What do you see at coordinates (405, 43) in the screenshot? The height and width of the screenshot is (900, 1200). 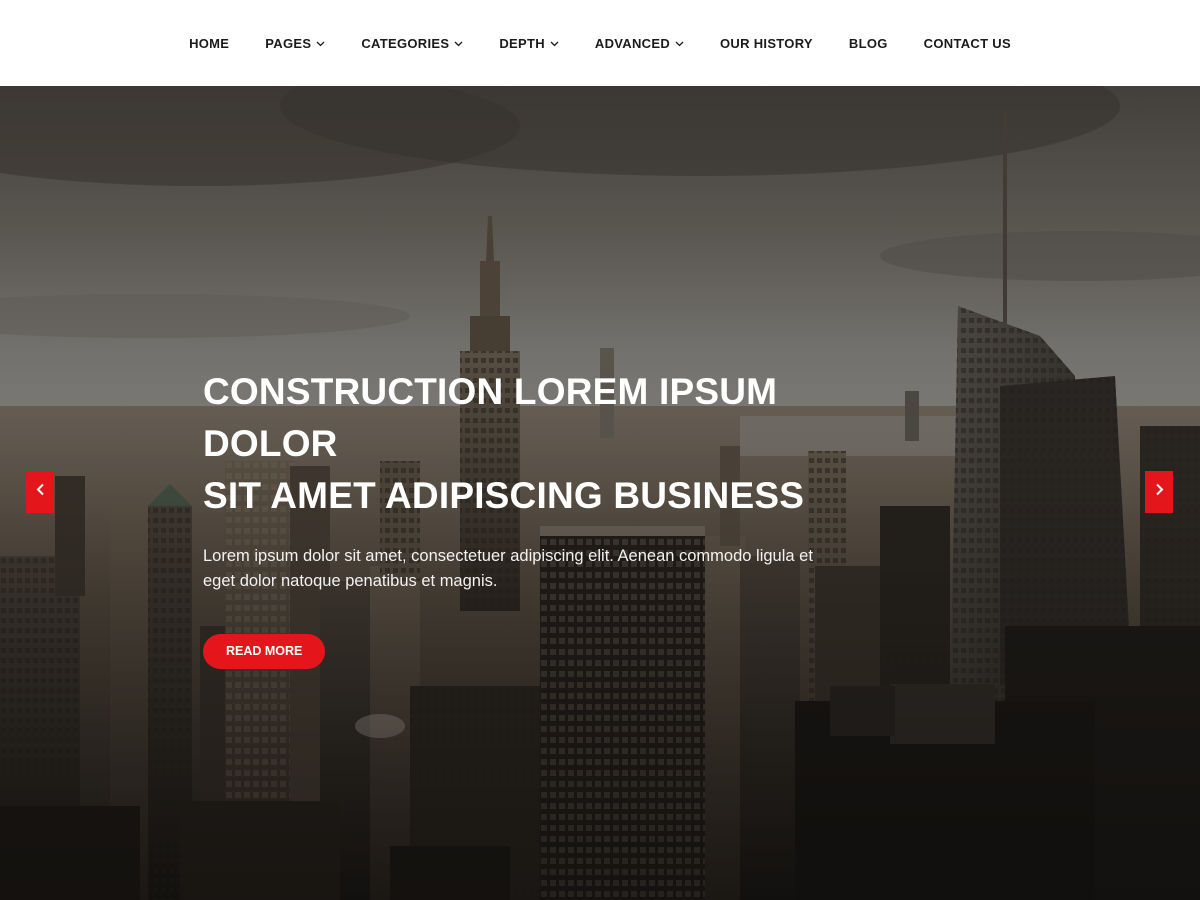 I see `nav-item-label: CATEGORIES` at bounding box center [405, 43].